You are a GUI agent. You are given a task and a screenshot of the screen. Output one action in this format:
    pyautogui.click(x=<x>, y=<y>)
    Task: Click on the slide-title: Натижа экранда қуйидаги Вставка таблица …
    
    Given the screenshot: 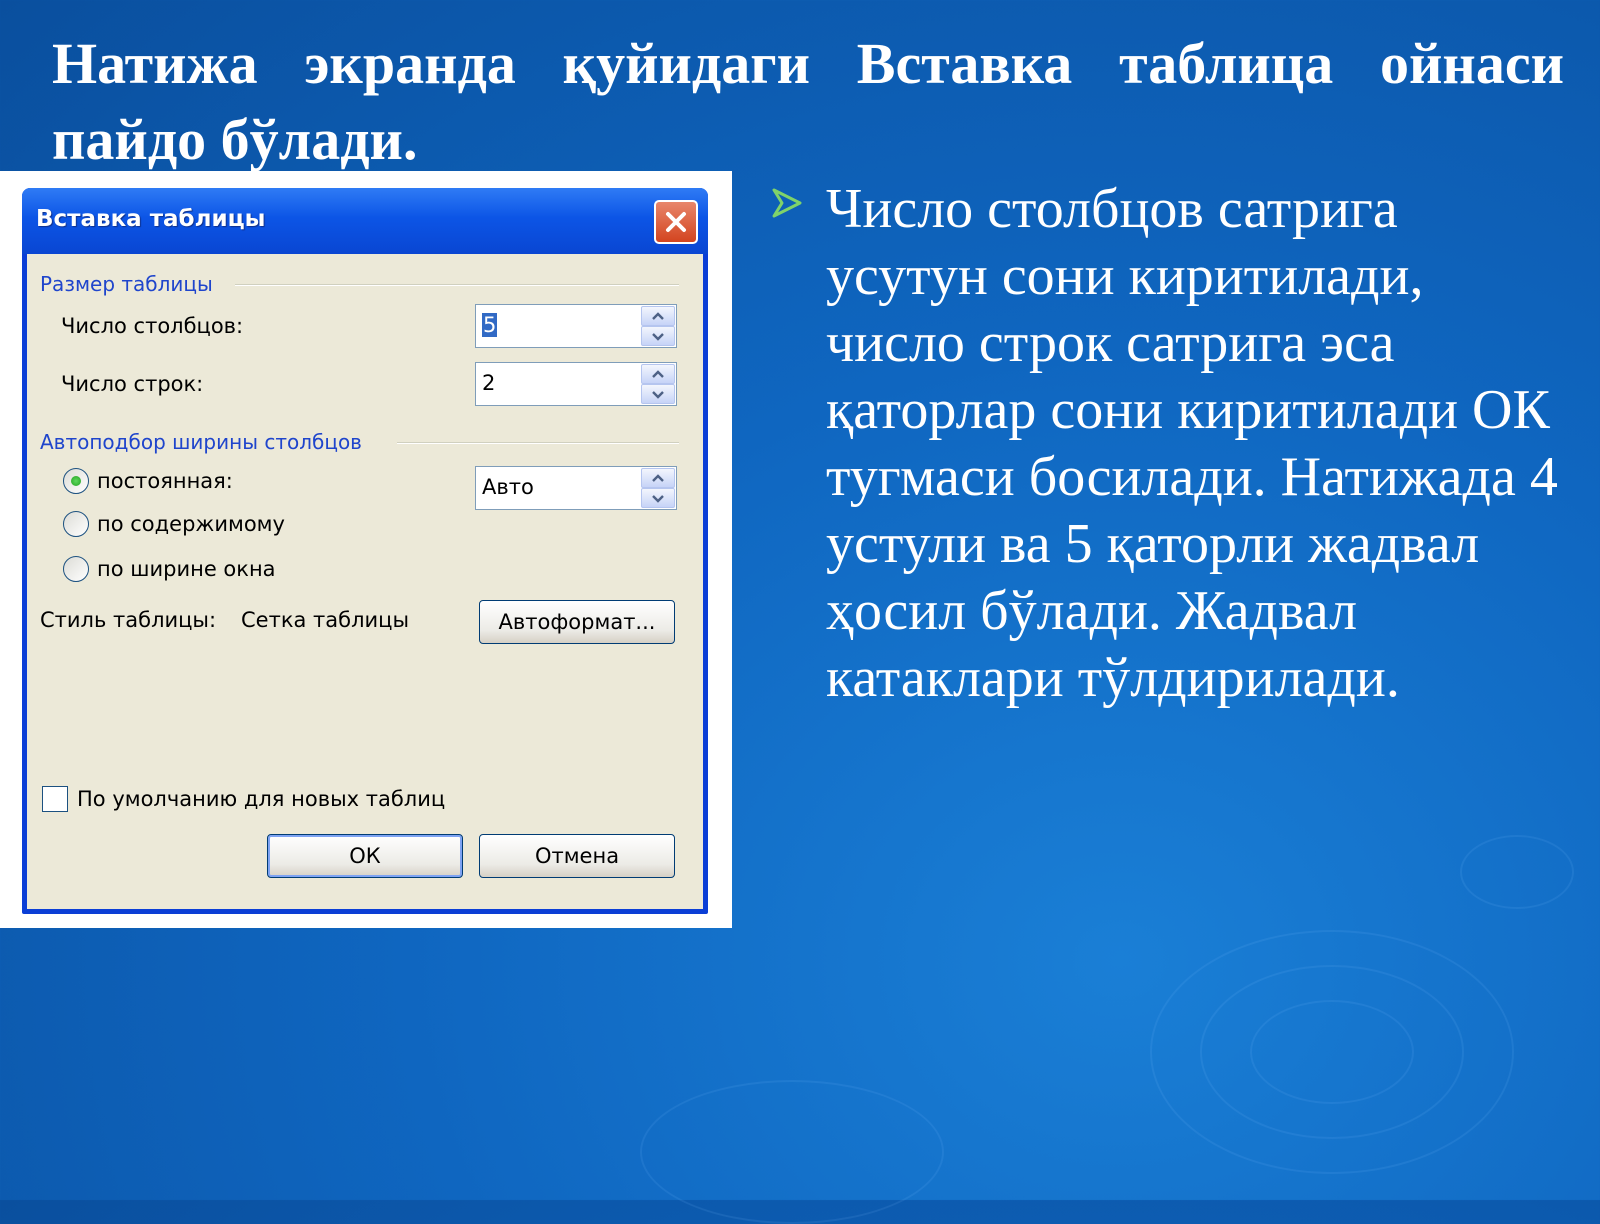 What is the action you would take?
    pyautogui.click(x=808, y=101)
    